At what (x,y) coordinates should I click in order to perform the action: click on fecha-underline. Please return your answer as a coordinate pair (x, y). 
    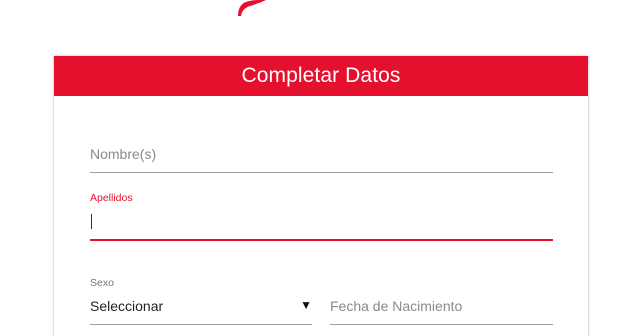
    Looking at the image, I should click on (441, 324).